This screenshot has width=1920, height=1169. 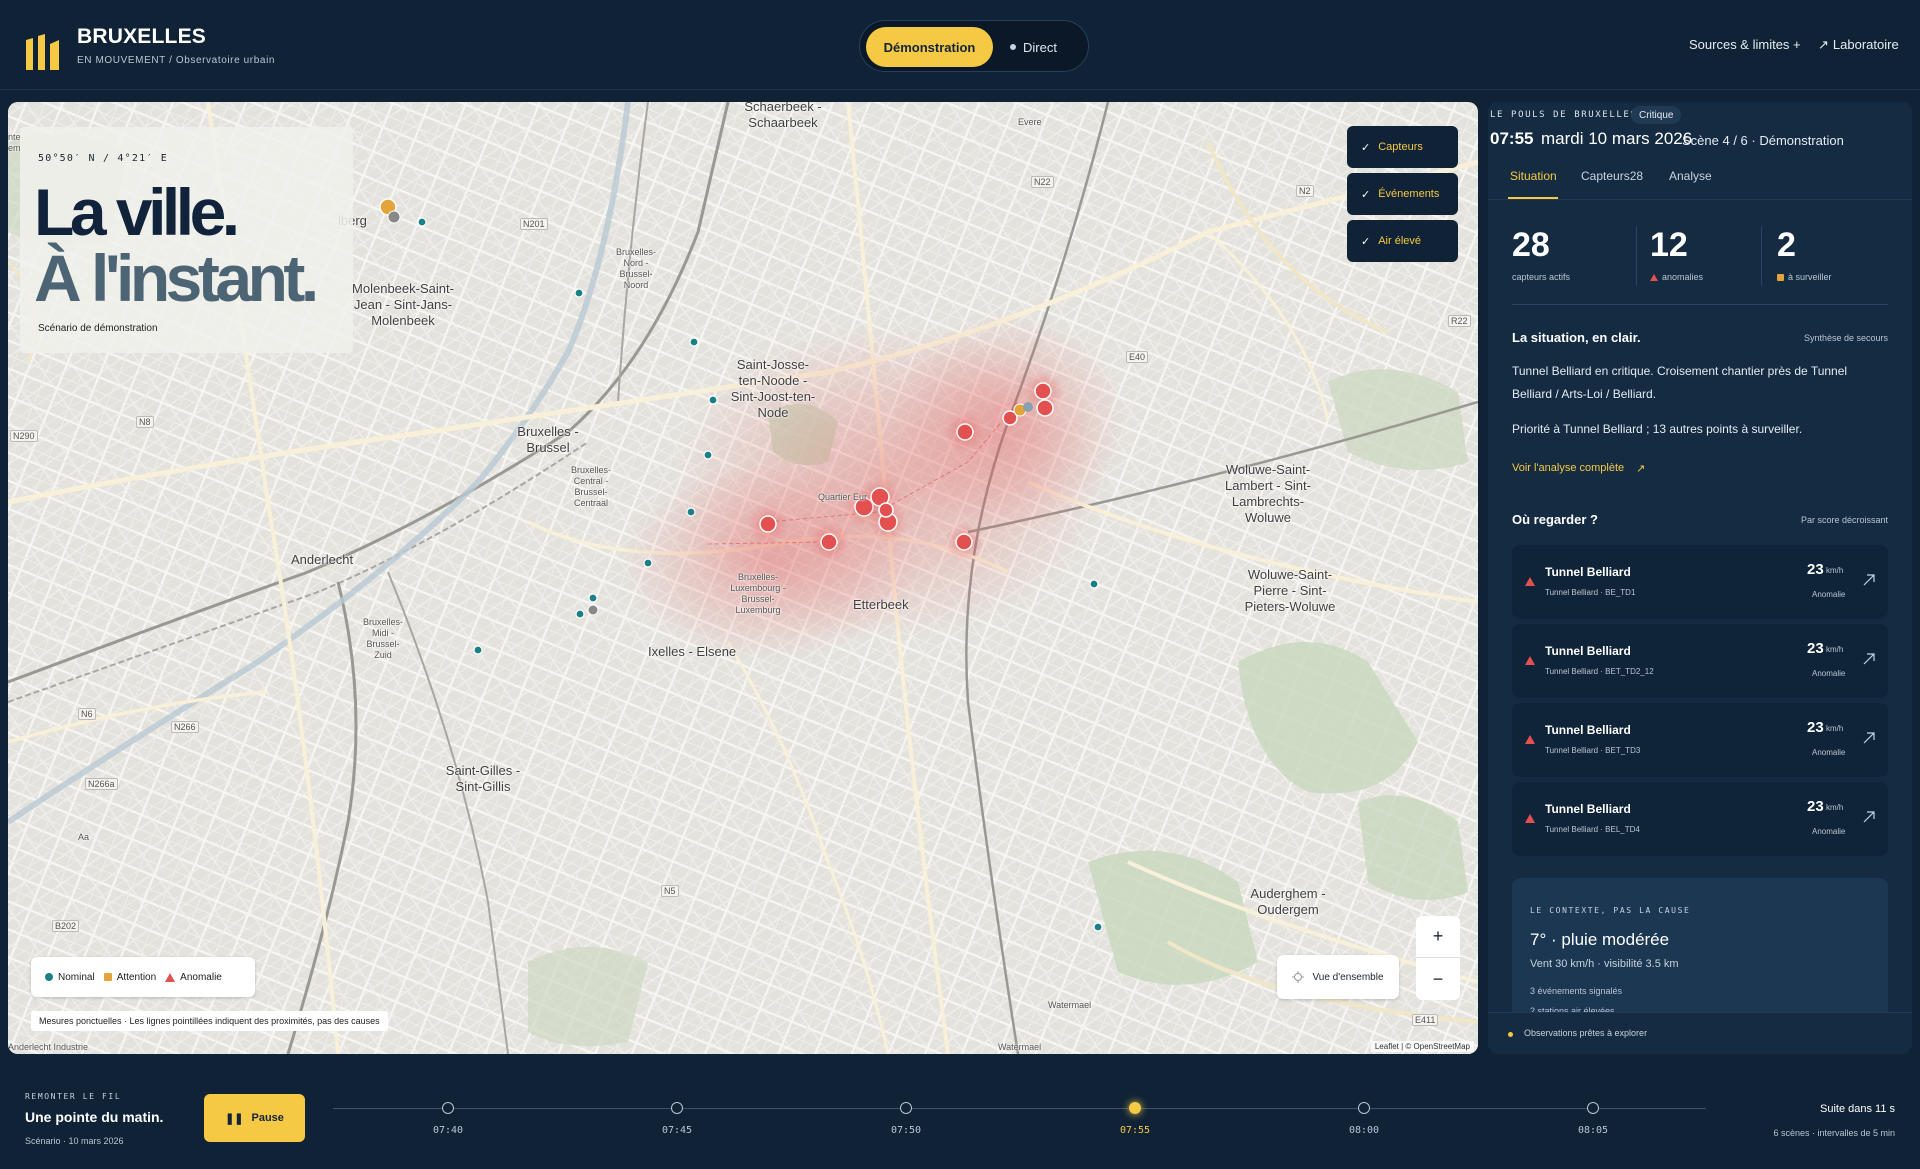 What do you see at coordinates (1512, 138) in the screenshot?
I see `panel-time: 07:55` at bounding box center [1512, 138].